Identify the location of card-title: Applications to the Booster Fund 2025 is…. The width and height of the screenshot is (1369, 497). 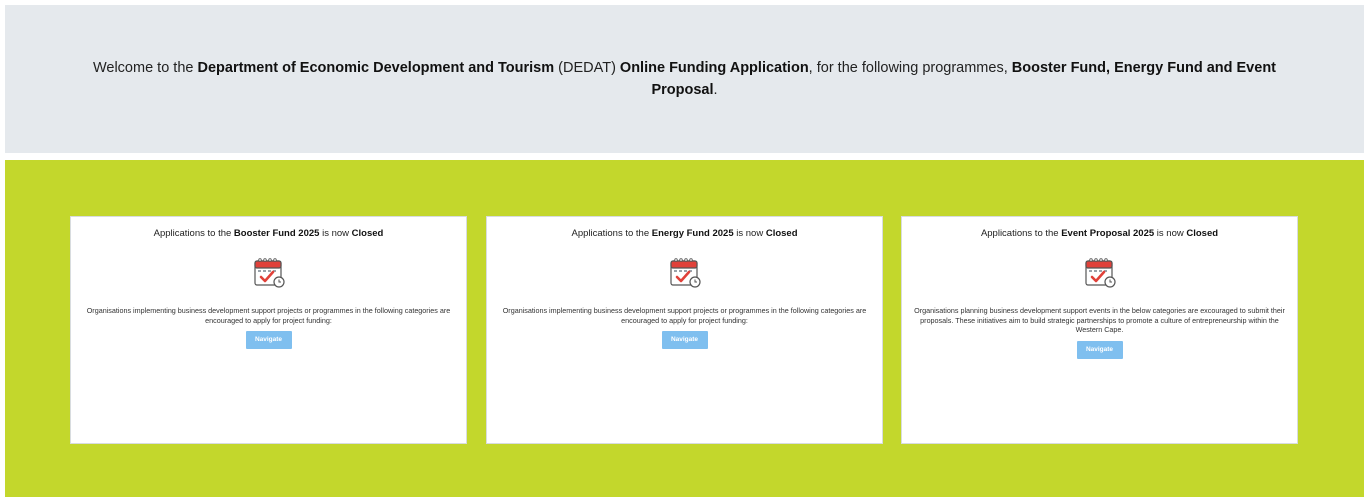
(268, 233).